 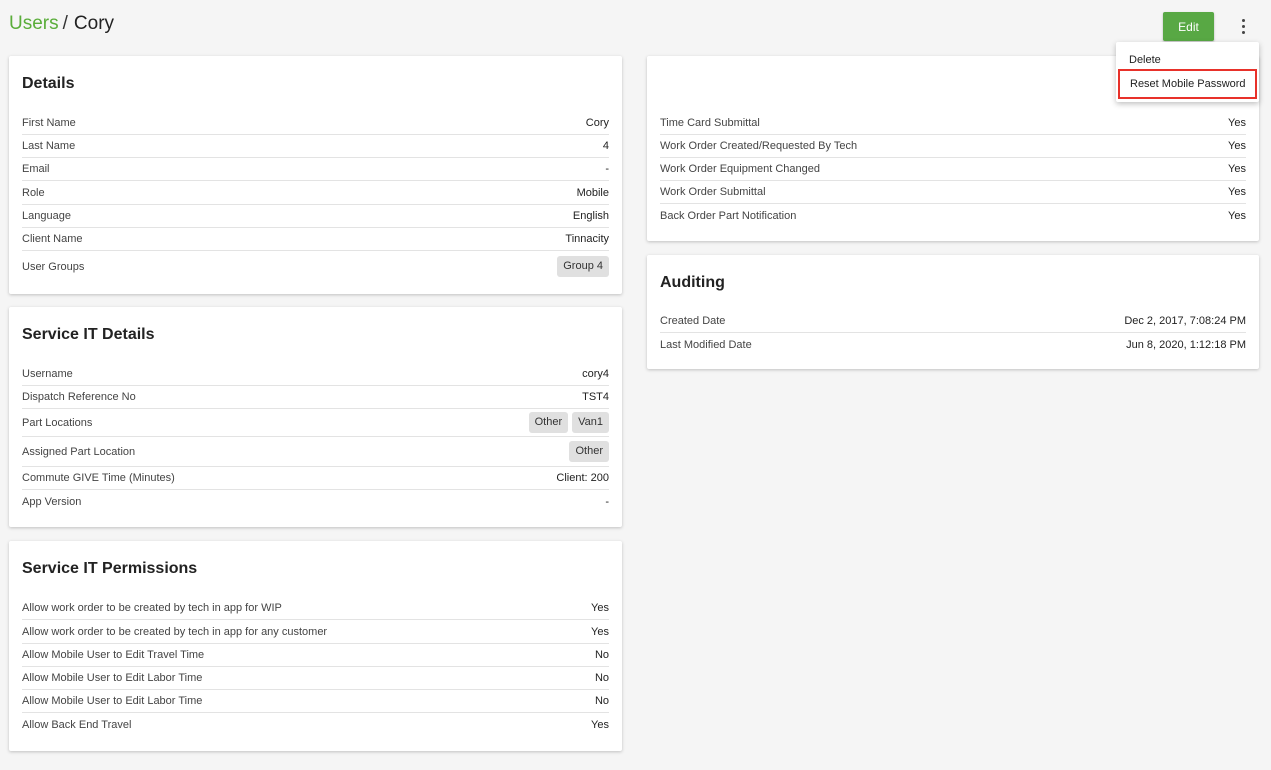 What do you see at coordinates (953, 215) in the screenshot?
I see `table-row: Back Order Part Notification Yes` at bounding box center [953, 215].